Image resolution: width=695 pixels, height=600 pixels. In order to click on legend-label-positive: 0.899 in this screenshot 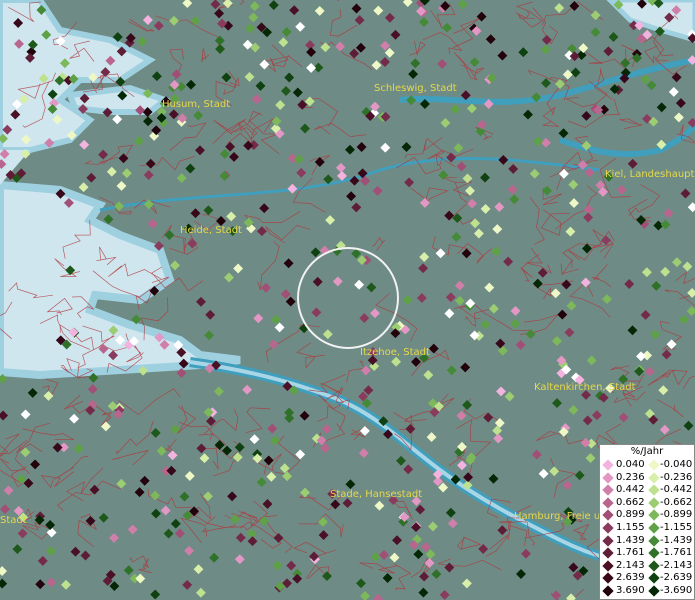, I will do `click(630, 515)`.